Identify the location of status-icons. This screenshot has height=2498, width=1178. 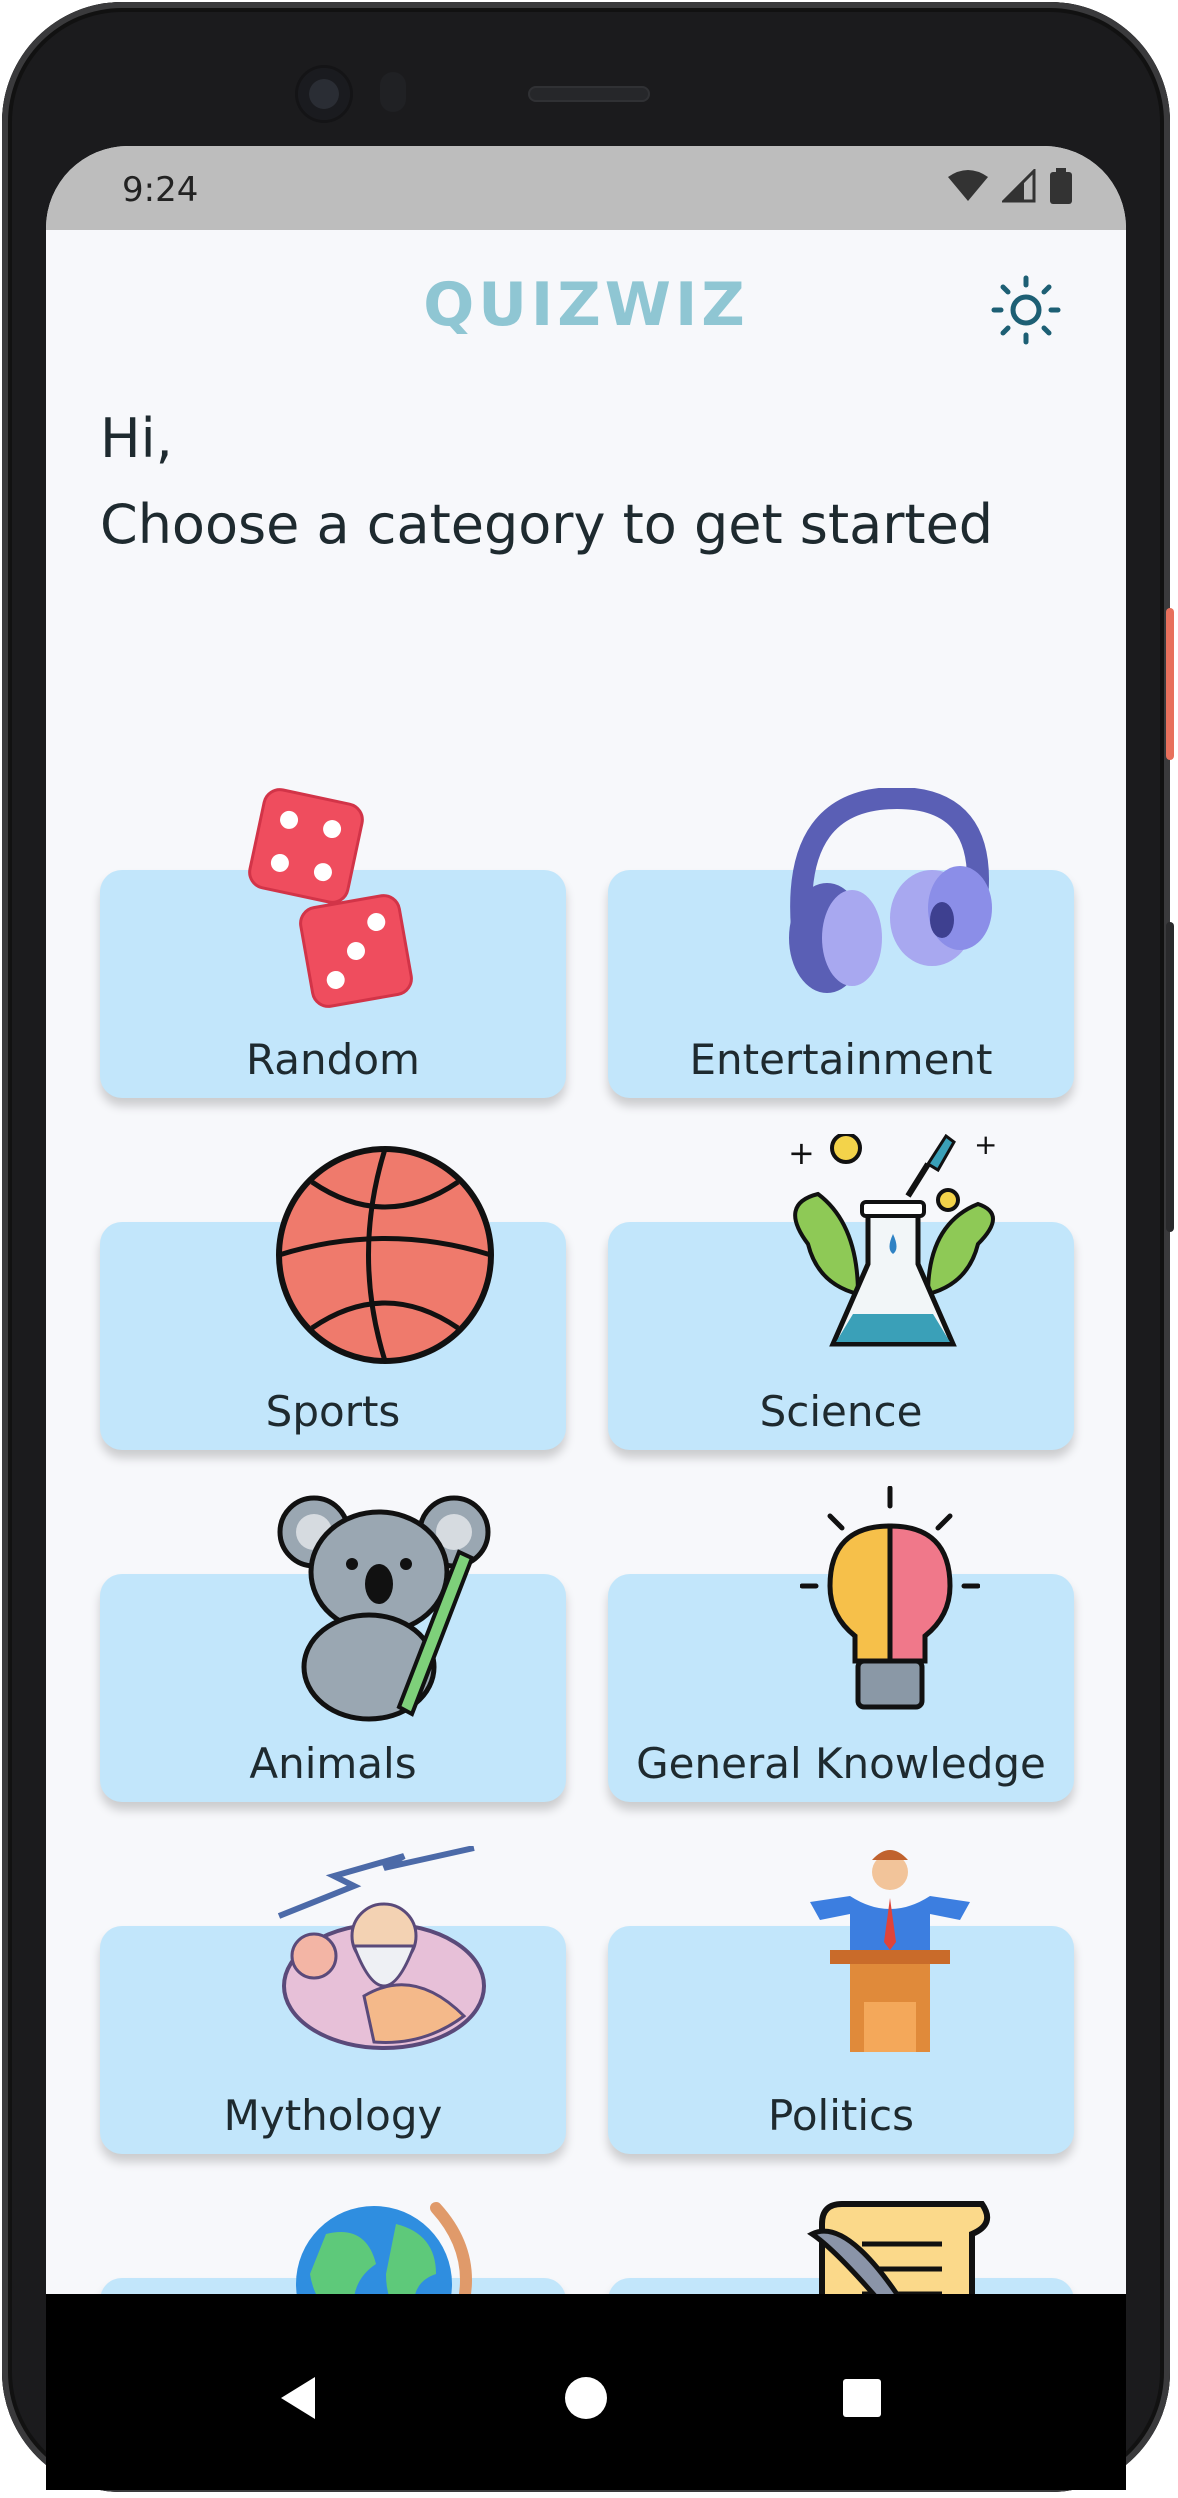
(1010, 186).